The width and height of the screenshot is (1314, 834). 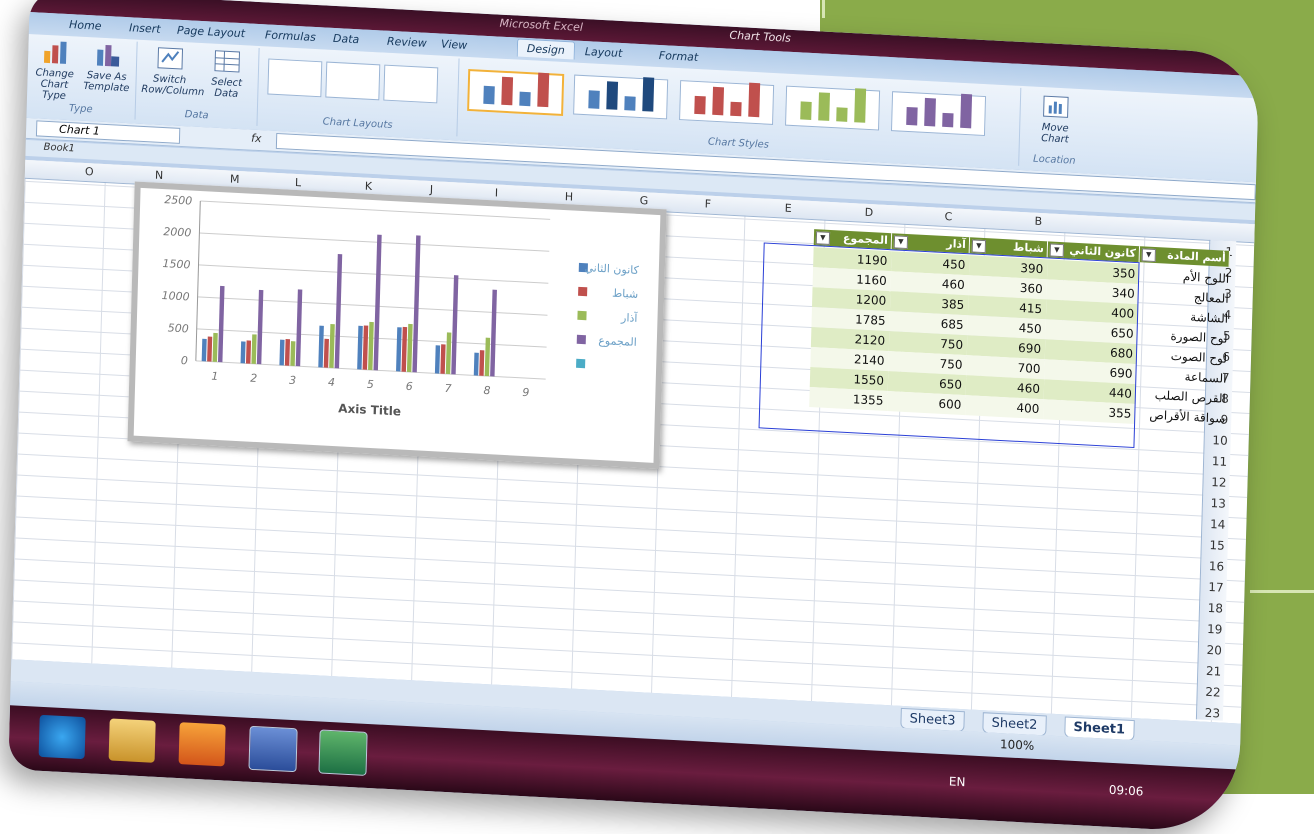 I want to click on row-header-20: 20, so click(x=1214, y=650).